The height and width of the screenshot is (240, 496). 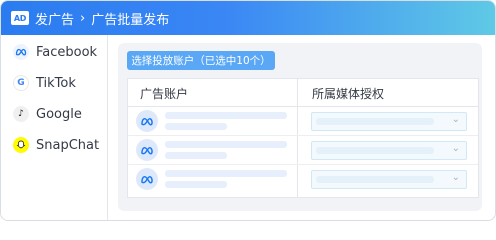 I want to click on tiktok-icon: ♪, so click(x=21, y=114).